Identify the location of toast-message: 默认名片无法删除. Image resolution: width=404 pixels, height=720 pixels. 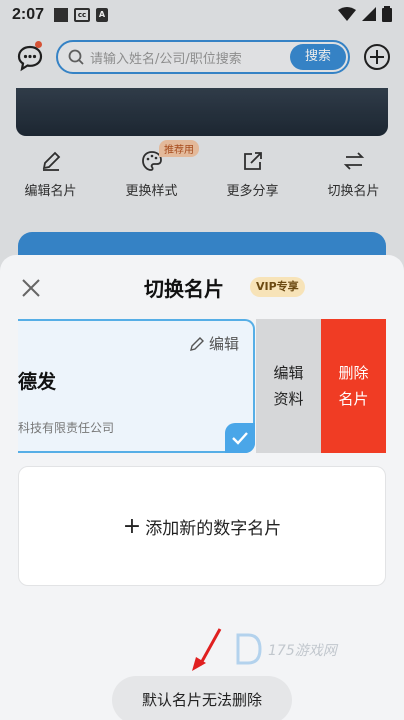
(202, 698).